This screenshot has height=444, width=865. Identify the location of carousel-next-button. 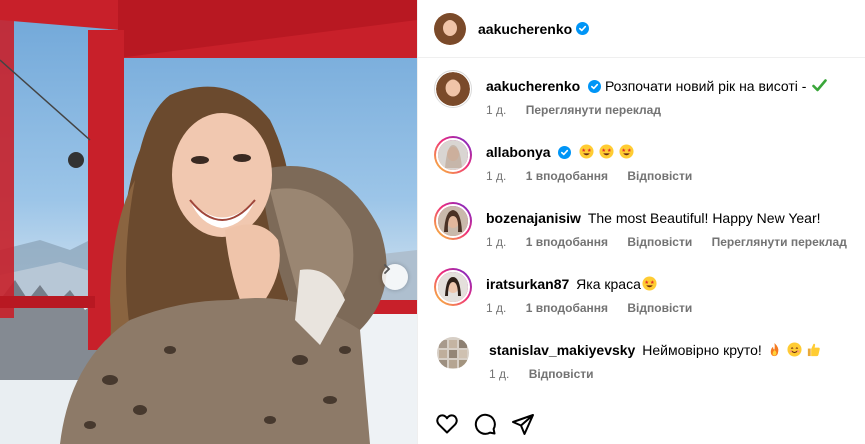
(395, 277).